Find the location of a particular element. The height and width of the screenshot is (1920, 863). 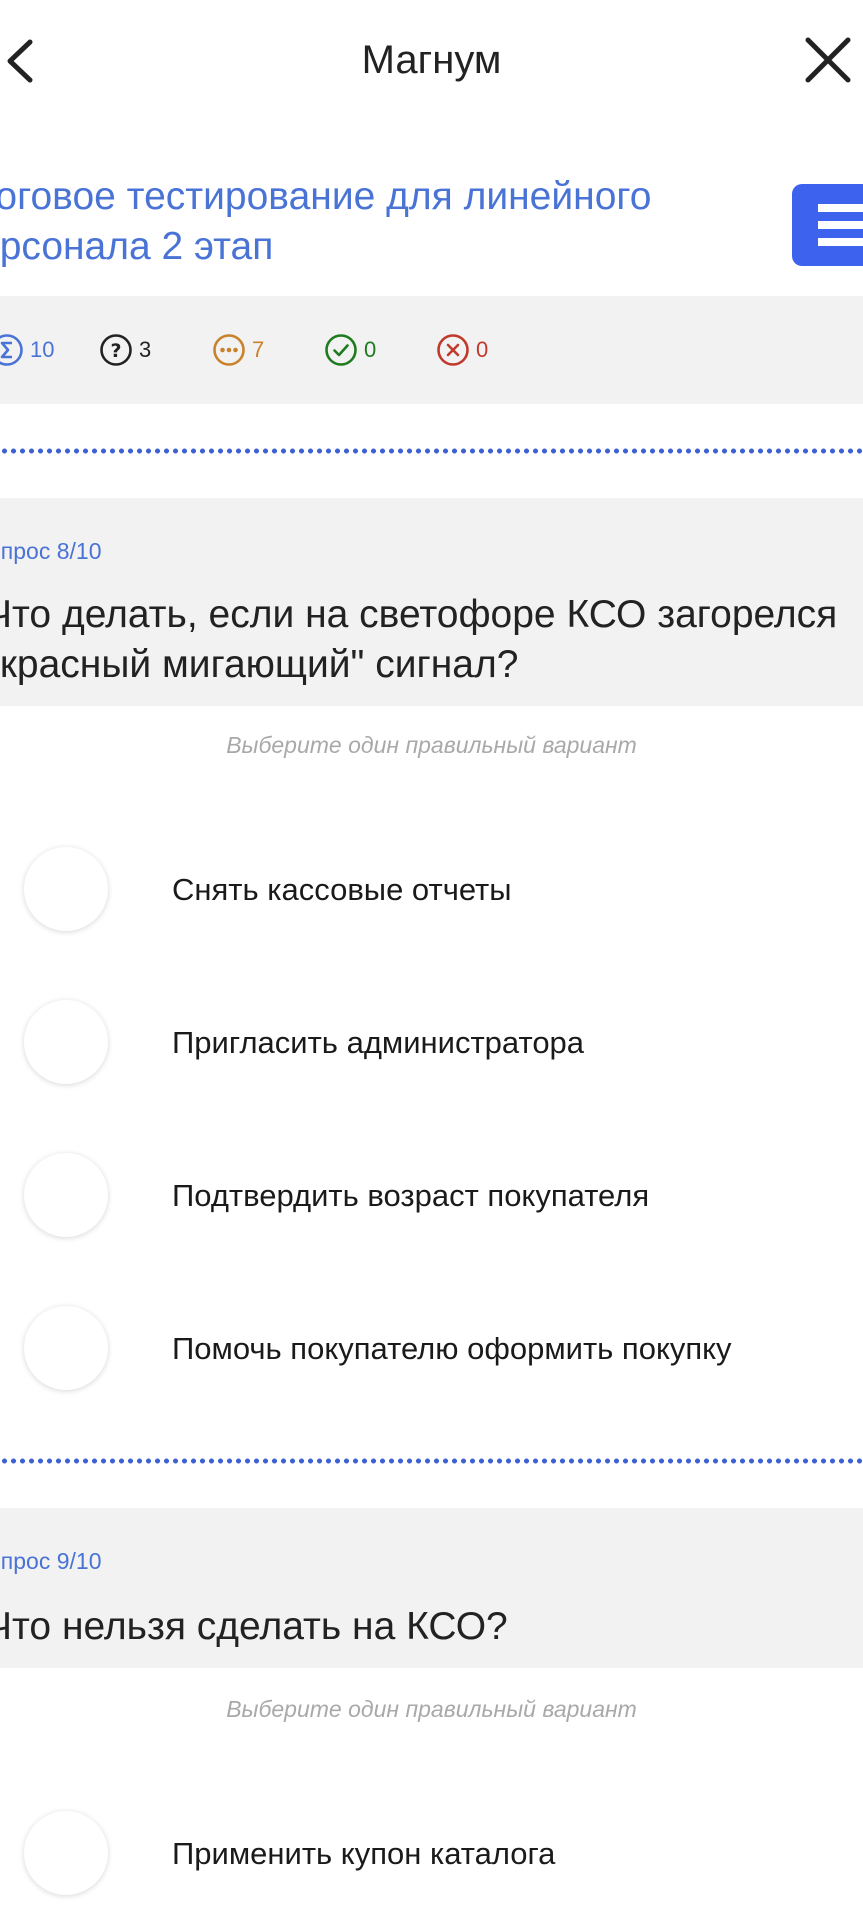

stat-wrong-value: 0 is located at coordinates (482, 349).